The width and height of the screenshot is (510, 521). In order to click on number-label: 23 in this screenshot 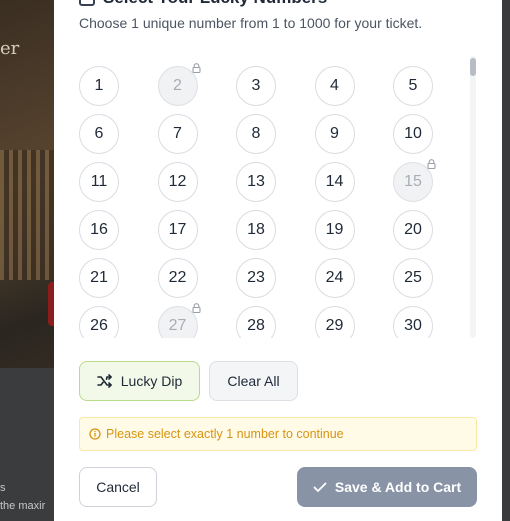, I will do `click(256, 277)`.